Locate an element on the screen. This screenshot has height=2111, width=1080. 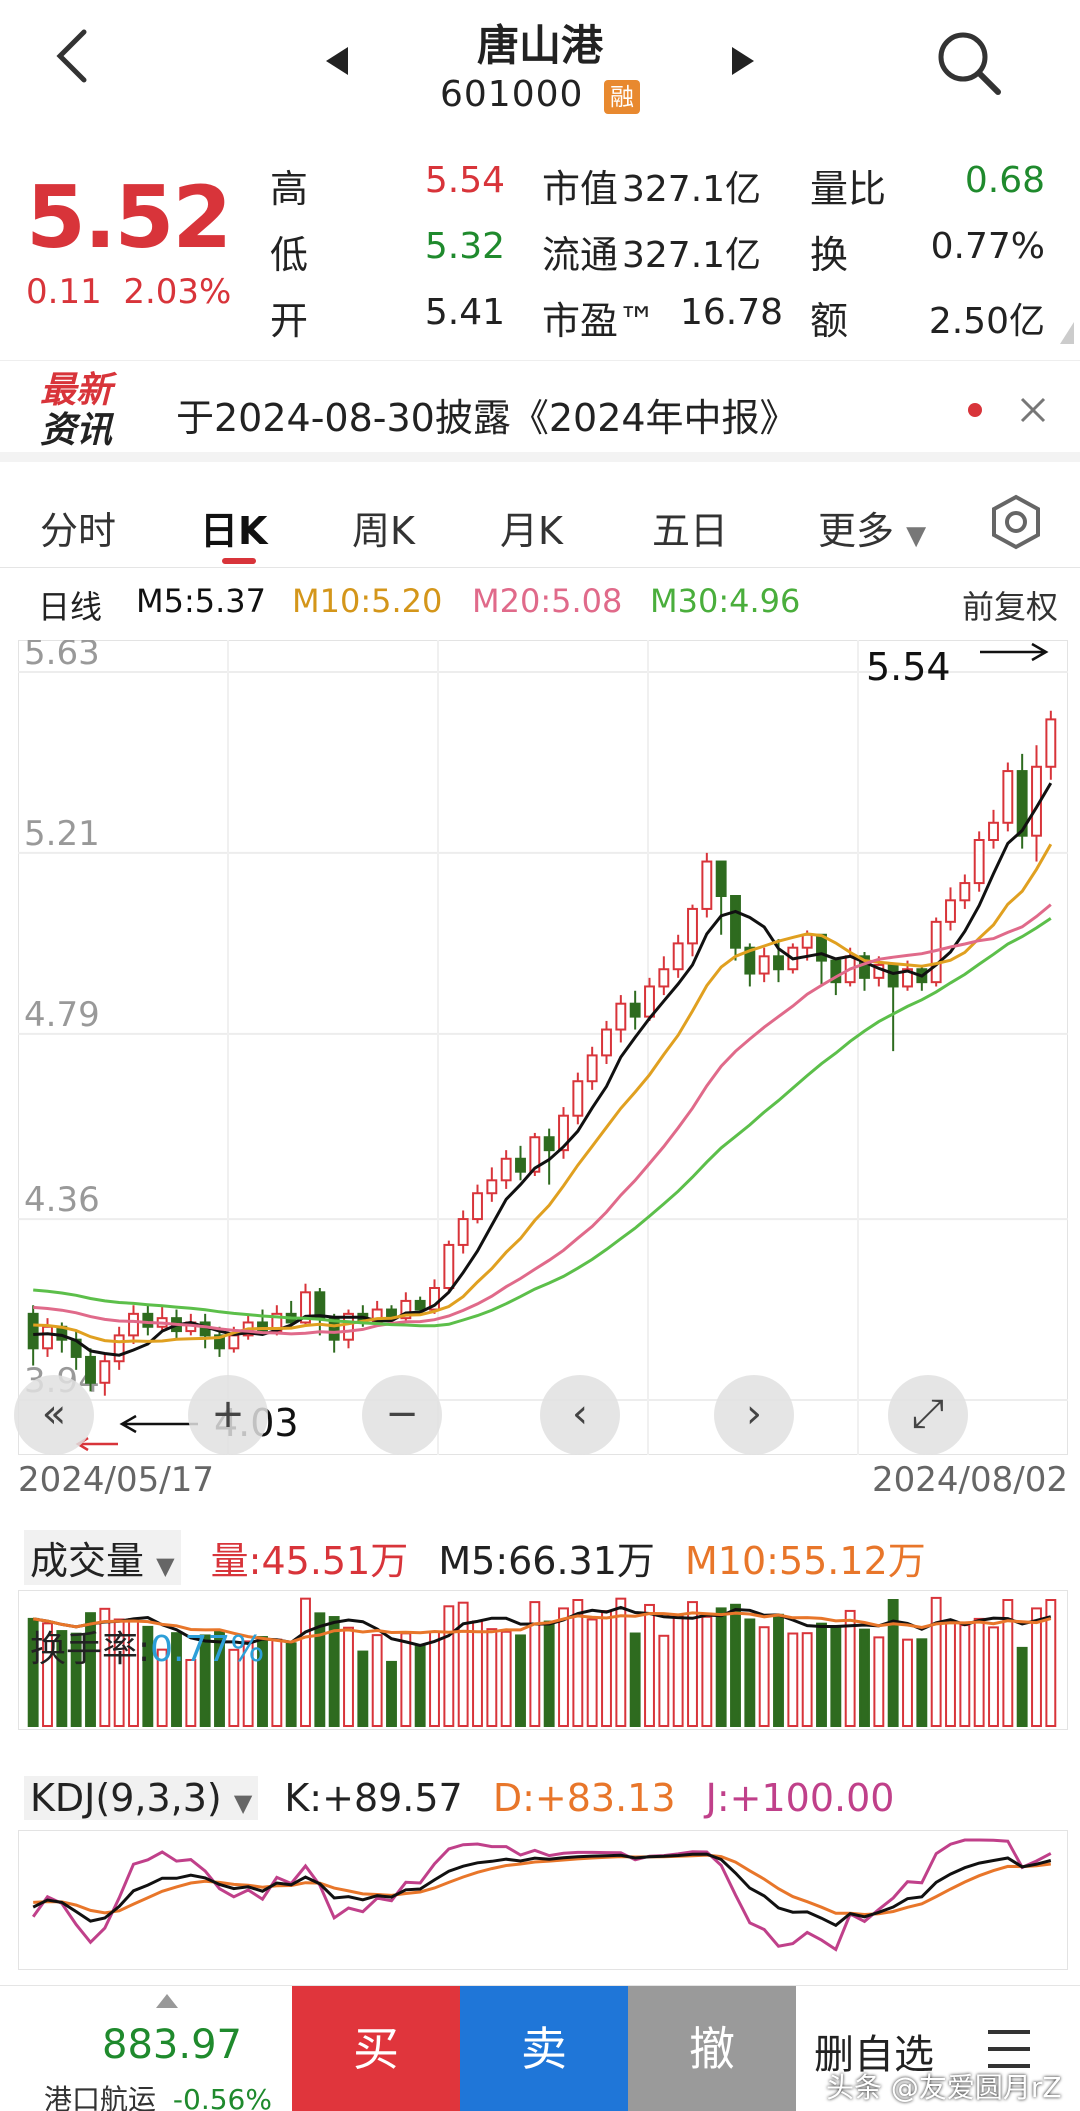
tab-five-day: 五日 is located at coordinates (690, 527).